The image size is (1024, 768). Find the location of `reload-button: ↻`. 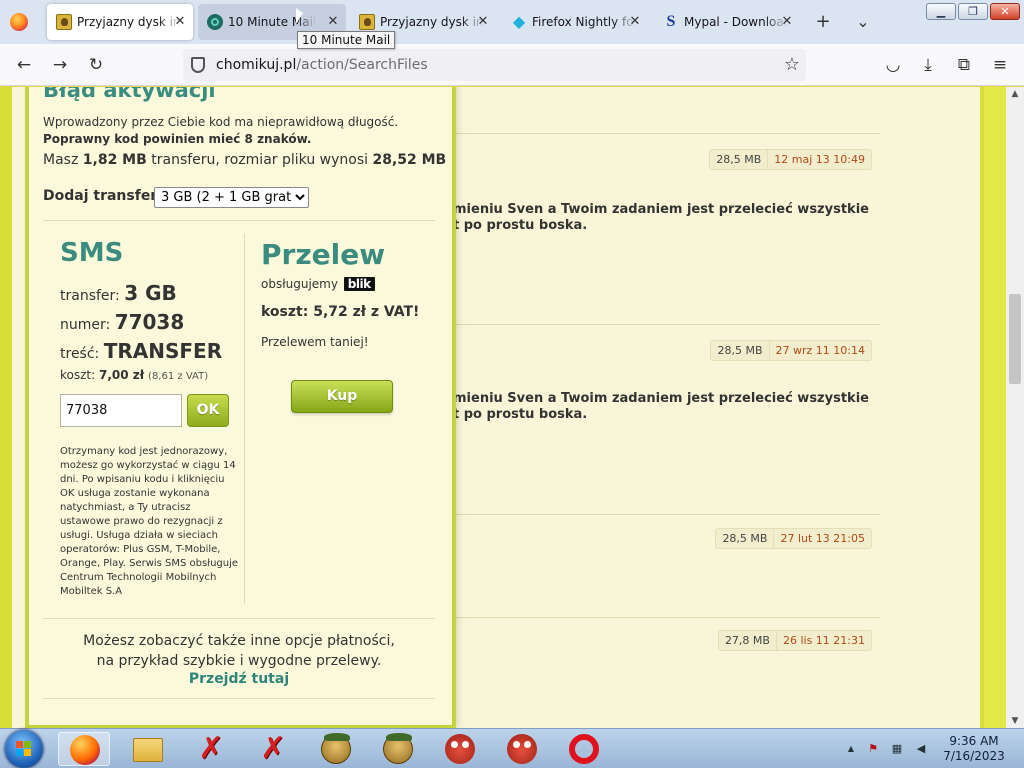

reload-button: ↻ is located at coordinates (96, 65).